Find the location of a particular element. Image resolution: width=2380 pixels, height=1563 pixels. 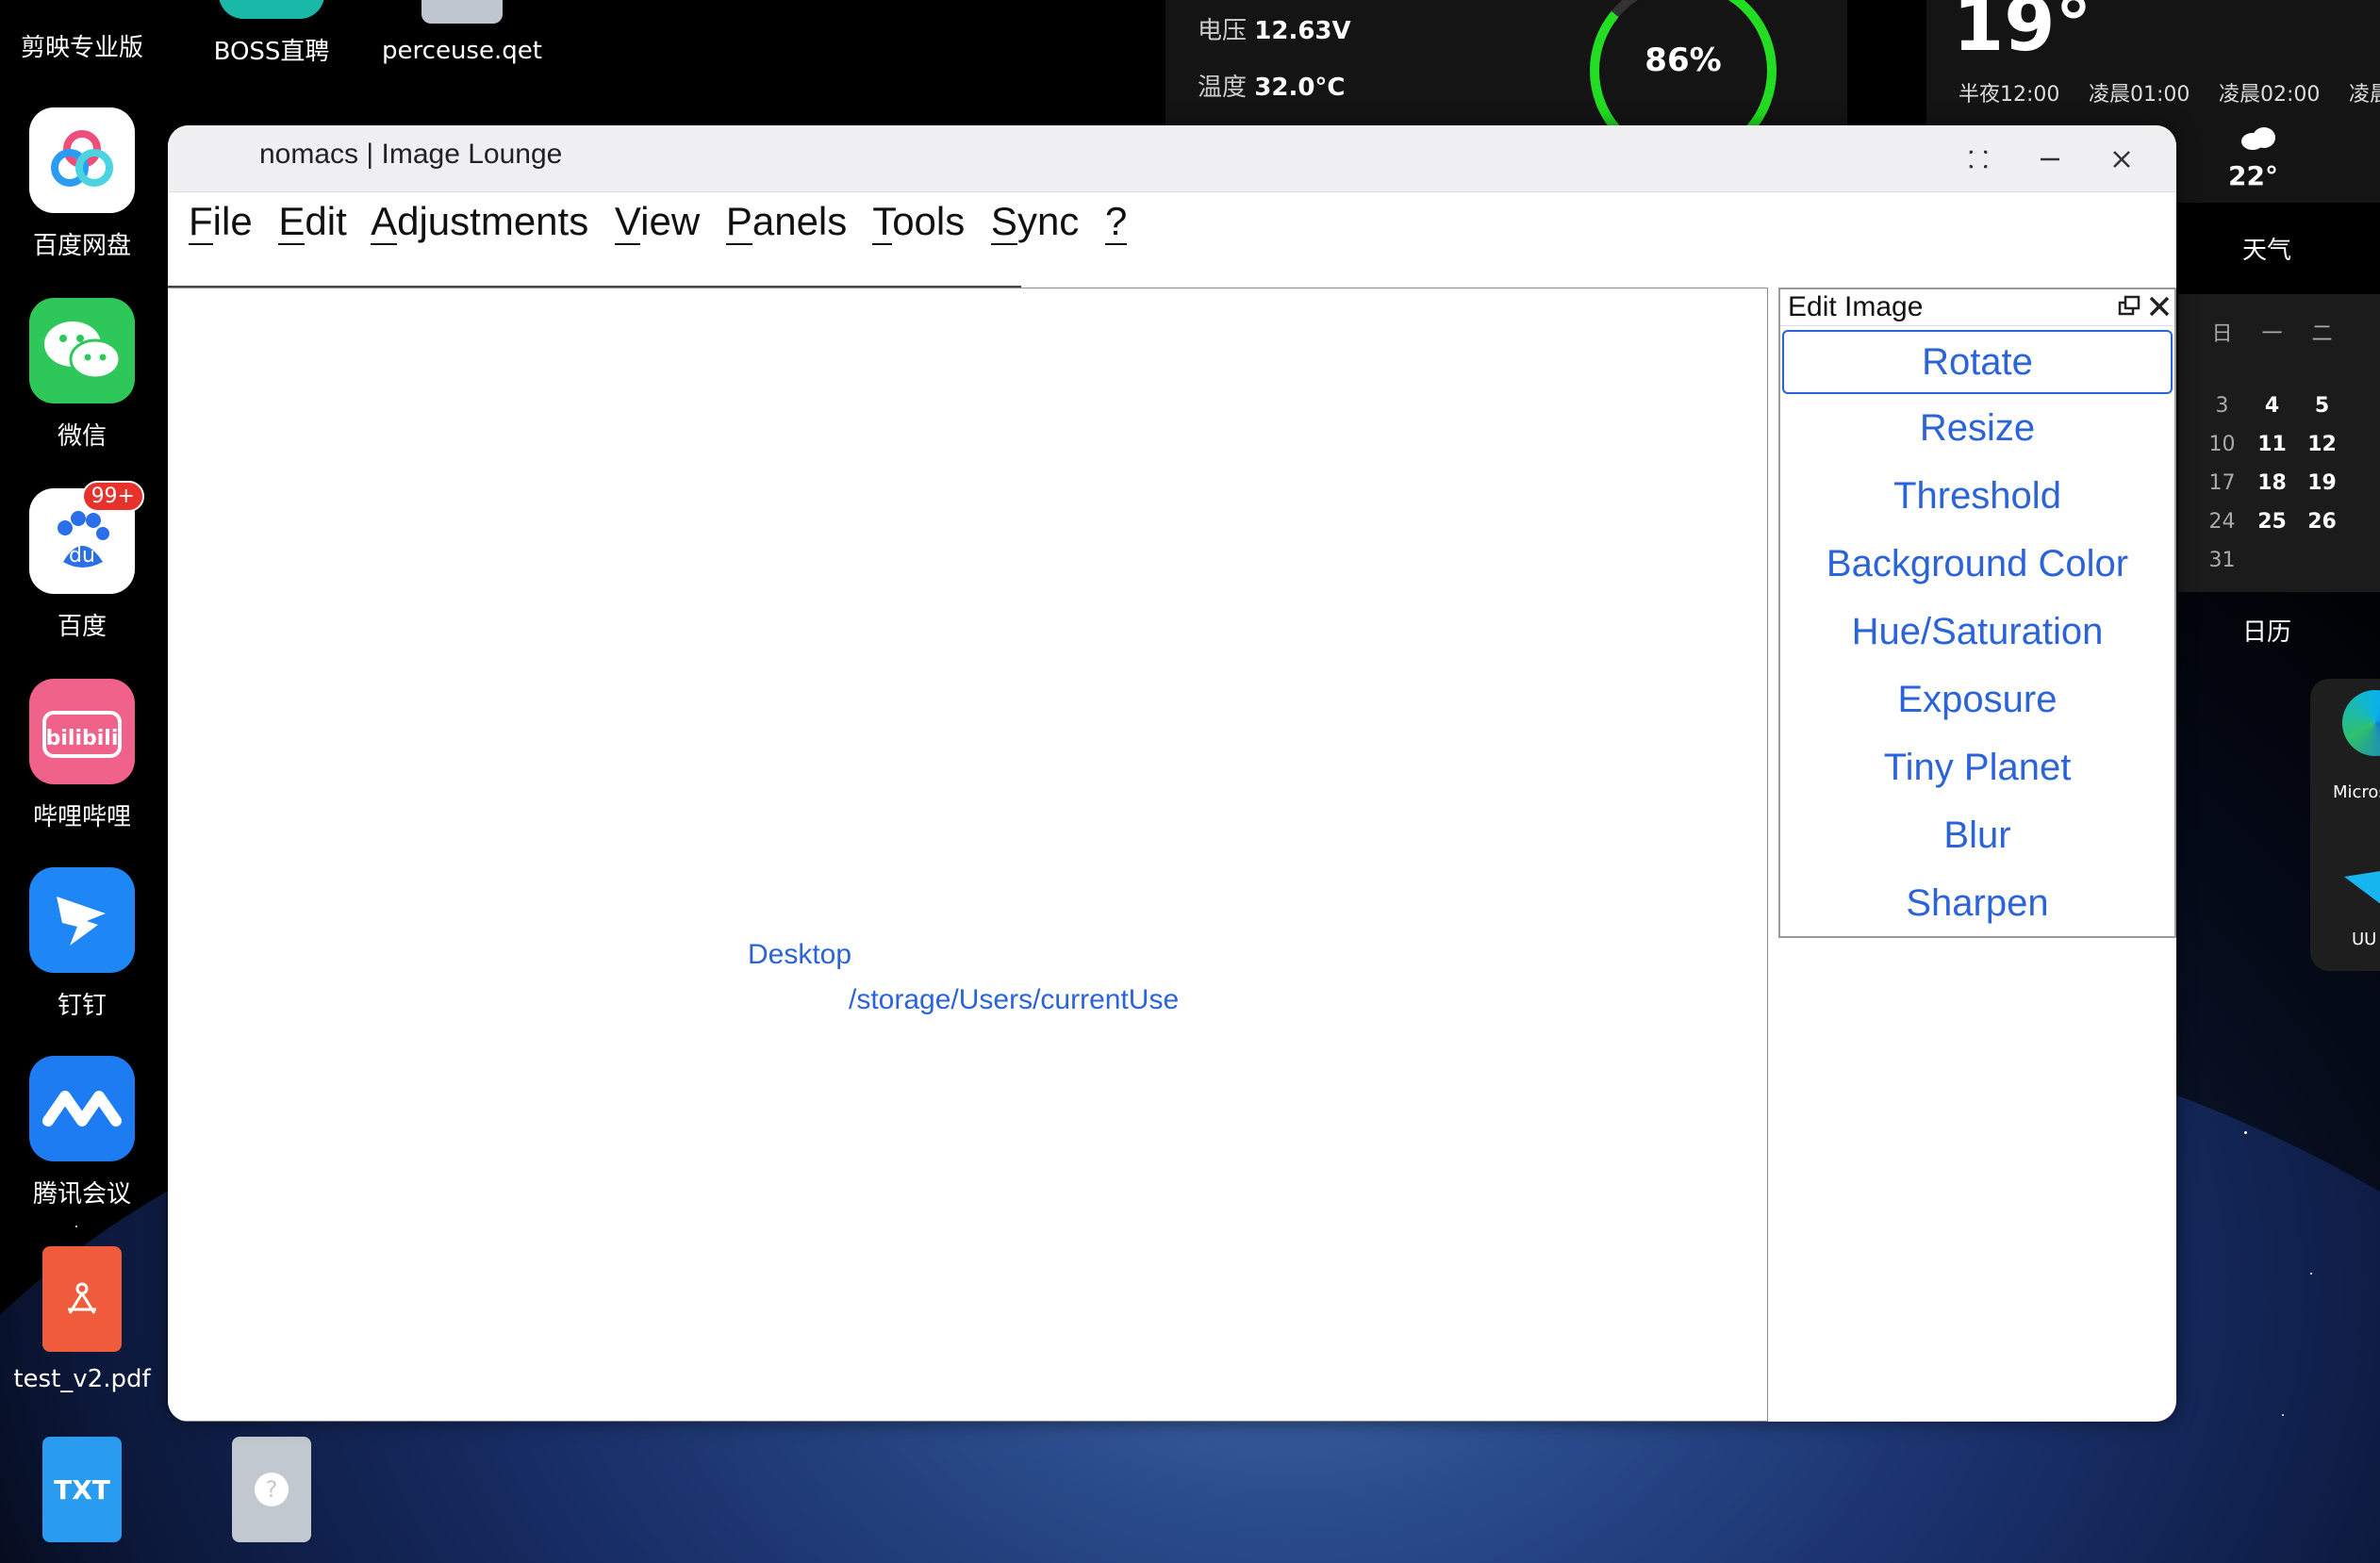

calendar-day: 19 is located at coordinates (2322, 483).